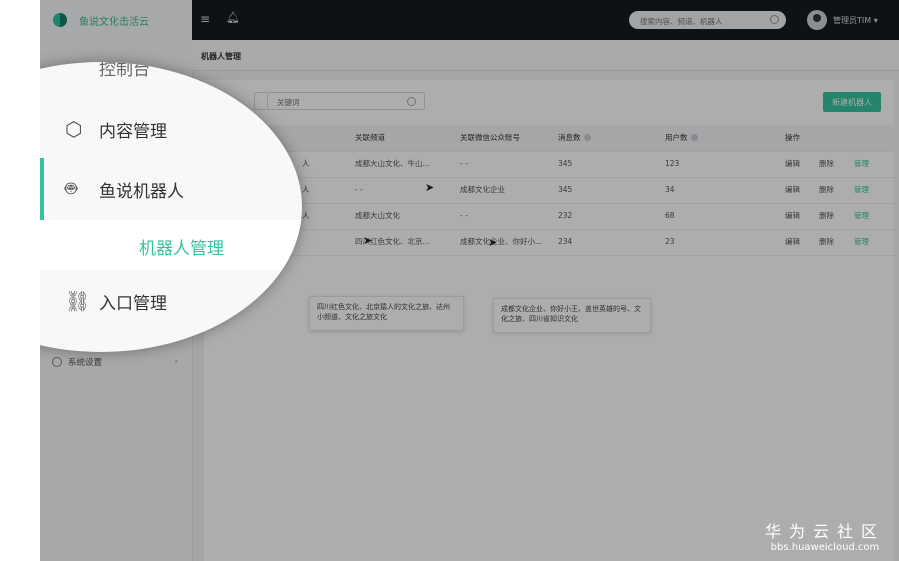 The width and height of the screenshot is (899, 561). Describe the element at coordinates (71, 188) in the screenshot. I see `robot-icon: 🤖︎` at that location.